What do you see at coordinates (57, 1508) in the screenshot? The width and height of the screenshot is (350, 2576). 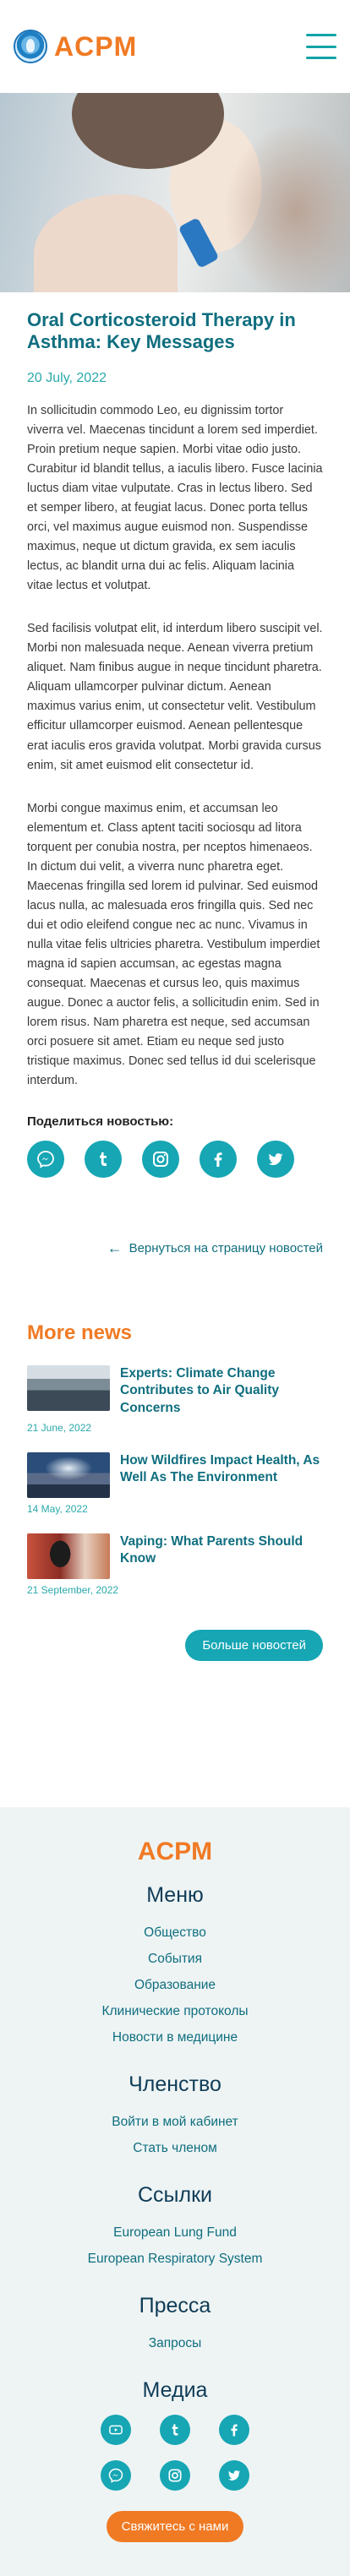 I see `news-item-date: 14 May, 2022` at bounding box center [57, 1508].